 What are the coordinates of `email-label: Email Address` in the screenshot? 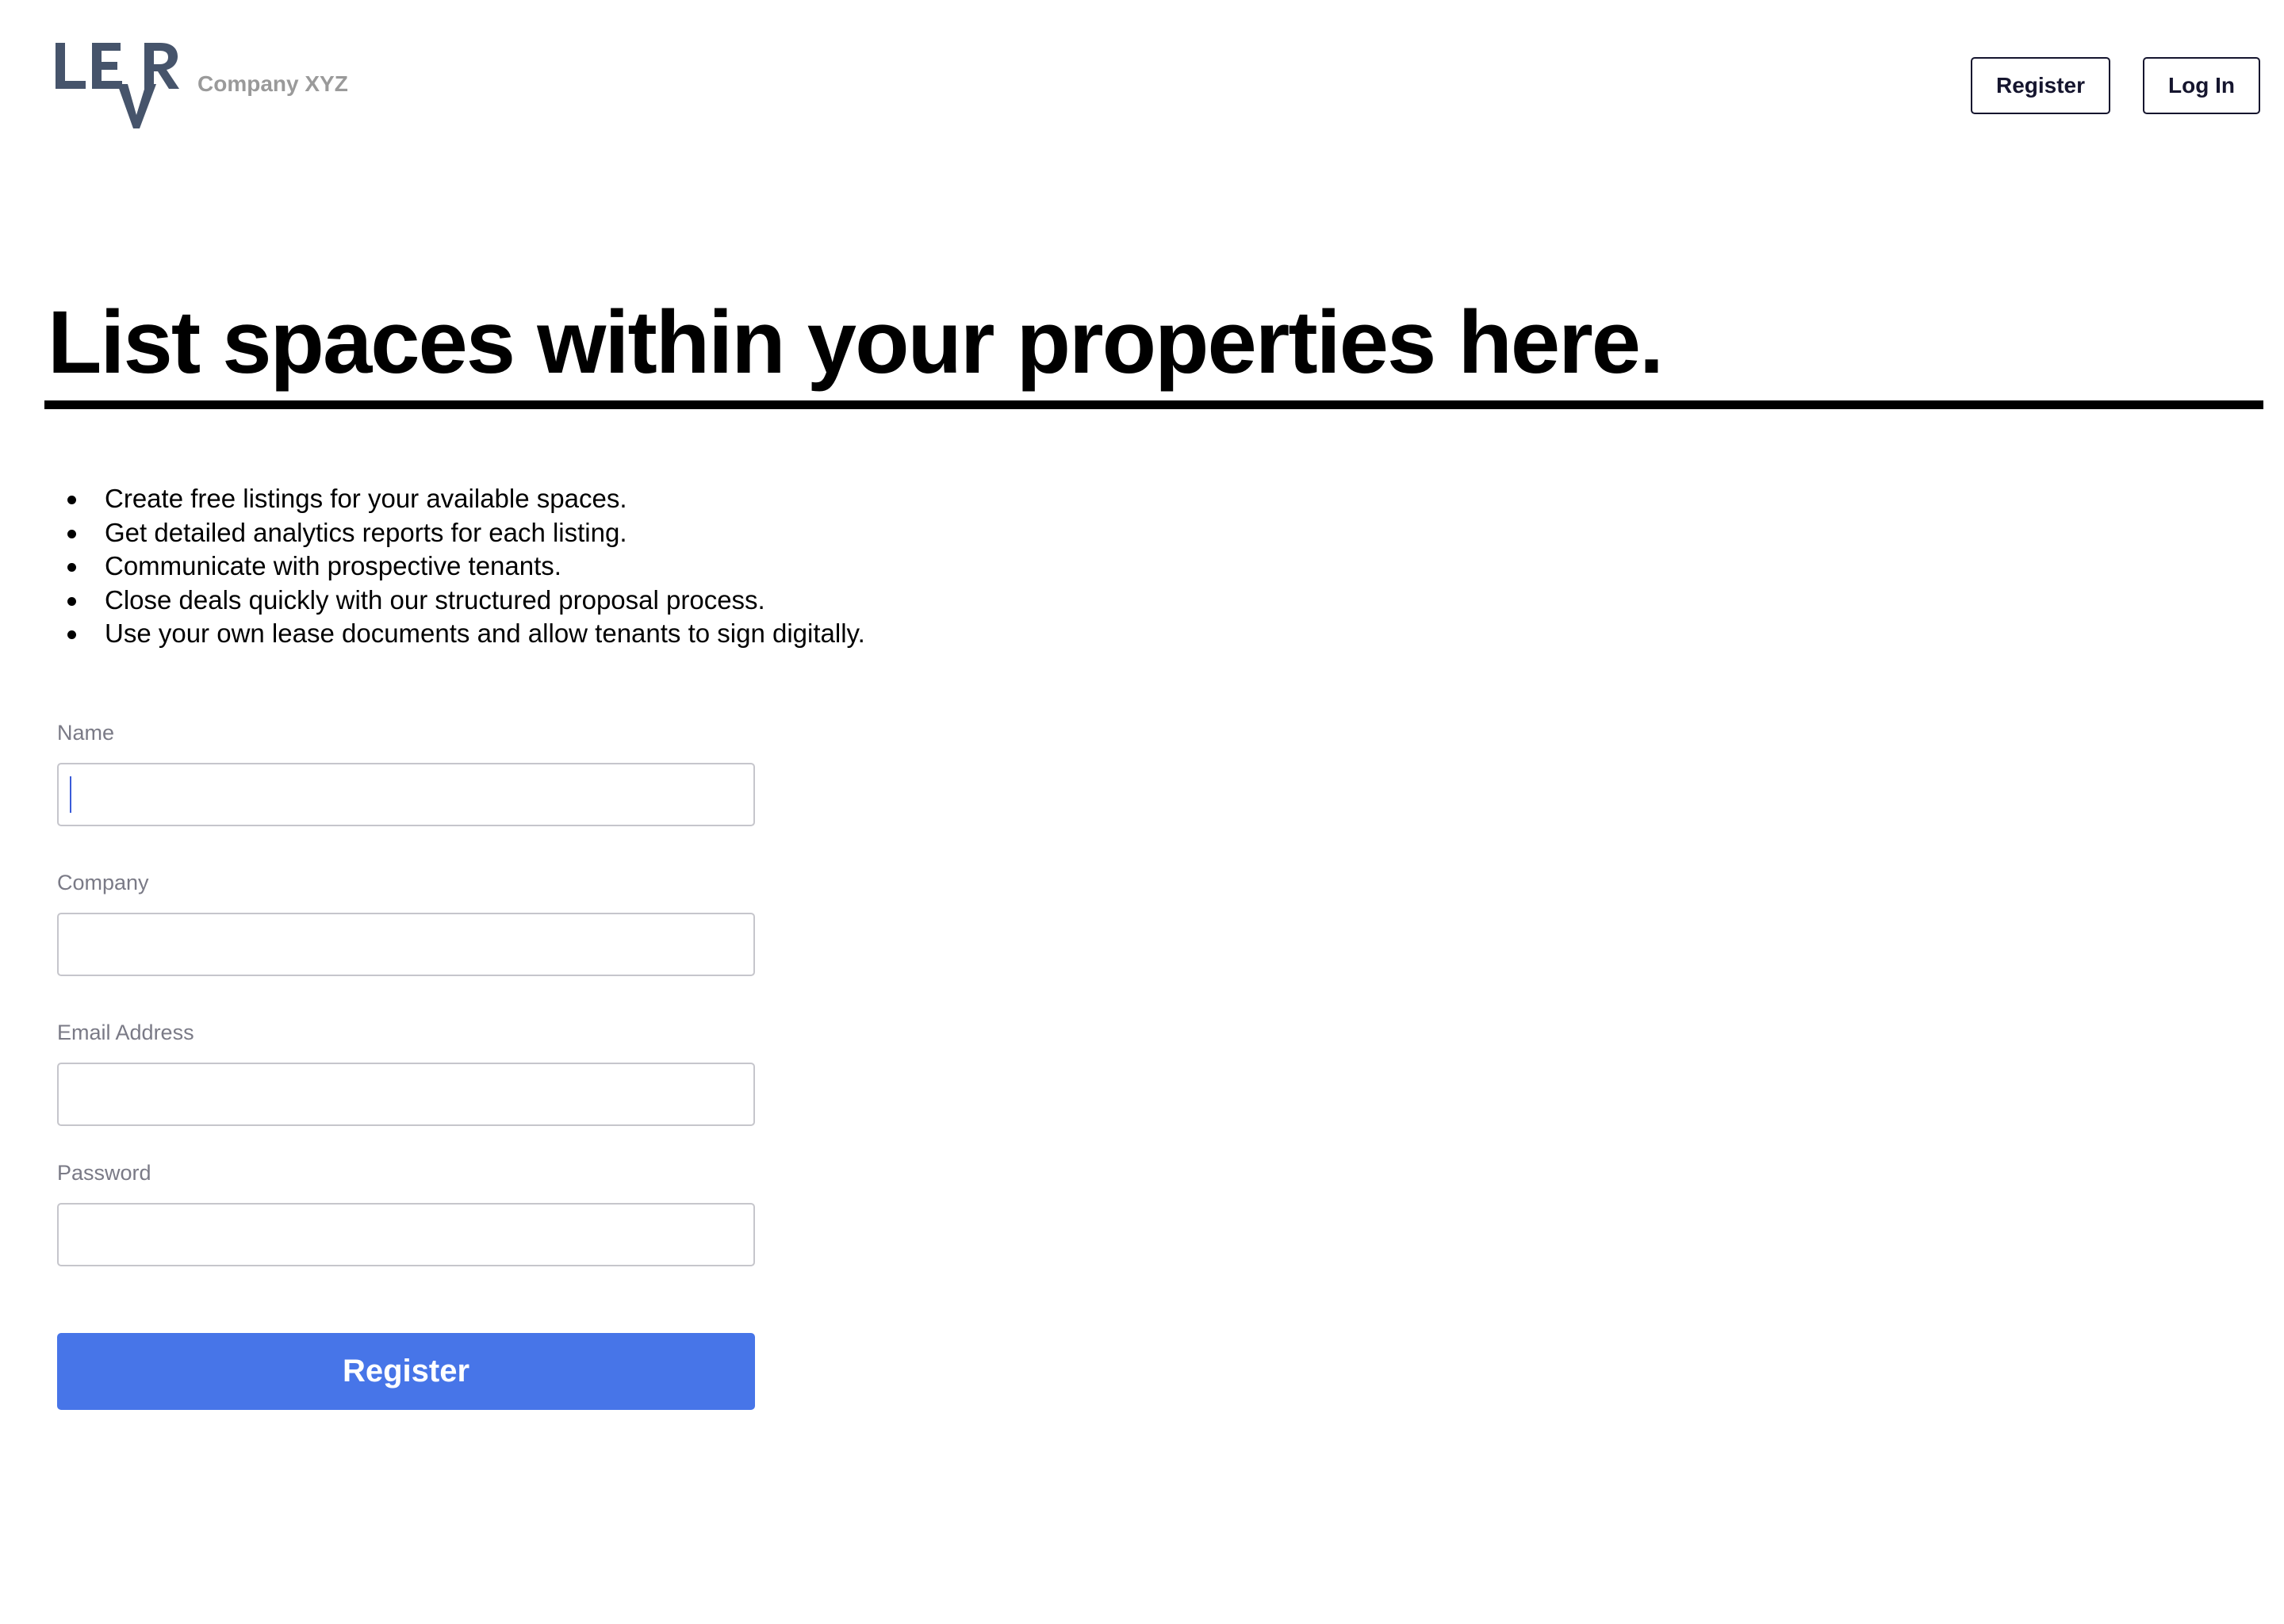 It's located at (125, 1032).